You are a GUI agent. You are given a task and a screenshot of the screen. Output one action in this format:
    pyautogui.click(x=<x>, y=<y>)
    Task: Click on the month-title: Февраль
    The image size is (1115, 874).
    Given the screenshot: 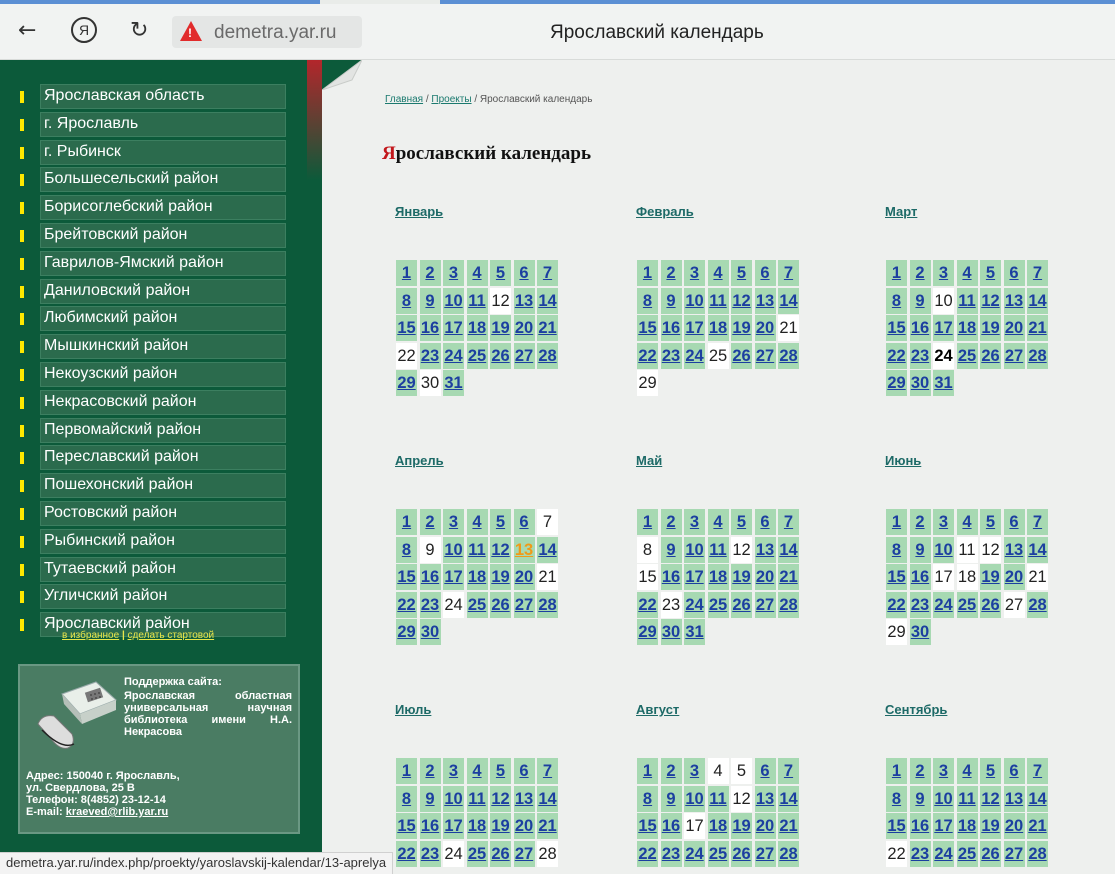 What is the action you would take?
    pyautogui.click(x=665, y=211)
    